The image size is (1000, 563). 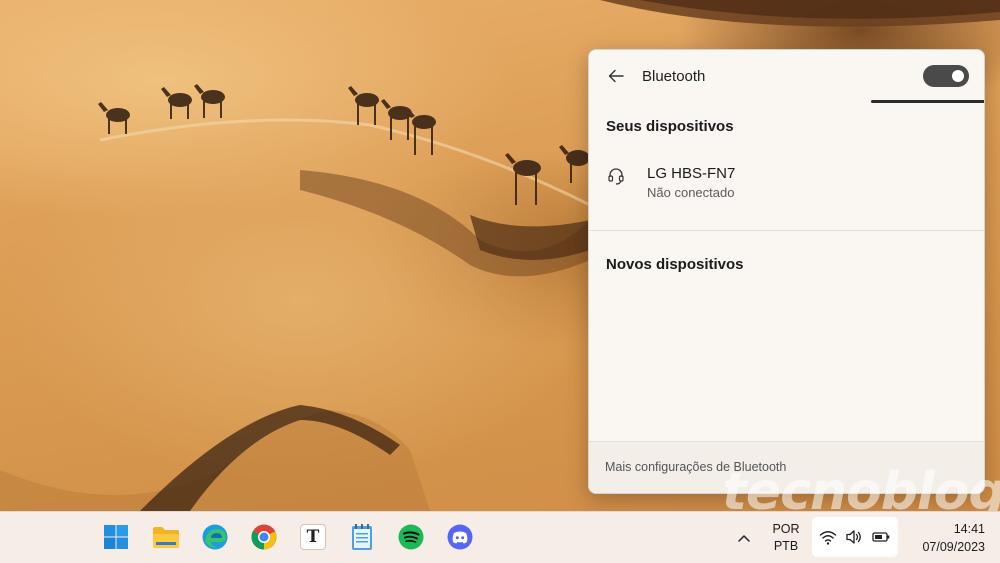 I want to click on chrome-icon, so click(x=264, y=537).